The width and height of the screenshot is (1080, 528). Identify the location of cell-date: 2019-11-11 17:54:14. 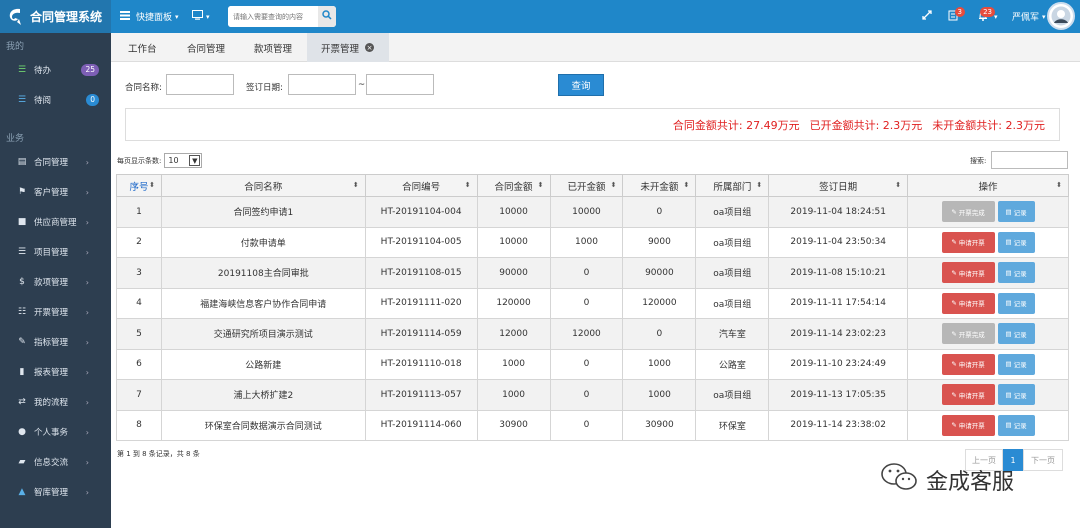
(838, 303).